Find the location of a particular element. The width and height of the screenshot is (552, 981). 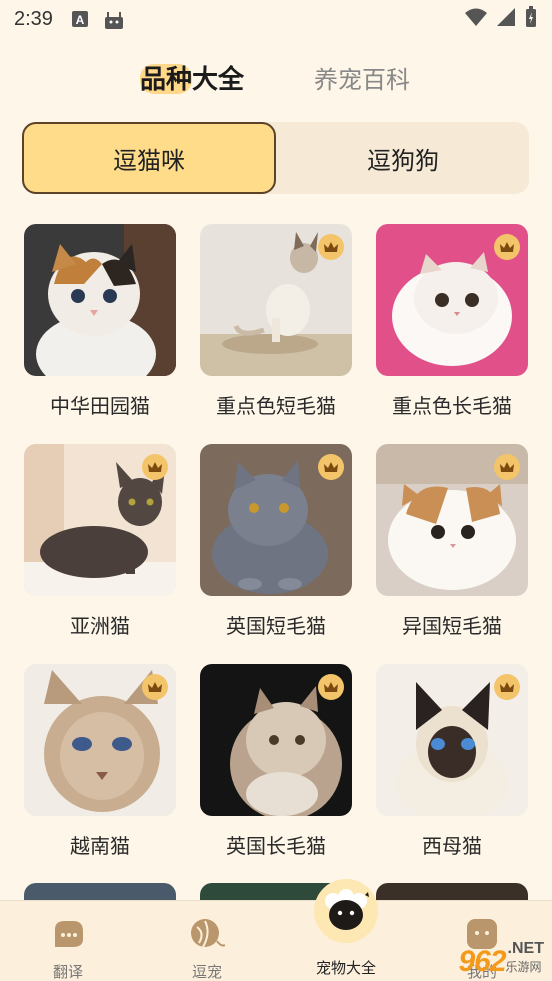

watermark-sub: 乐游网 is located at coordinates (523, 967).